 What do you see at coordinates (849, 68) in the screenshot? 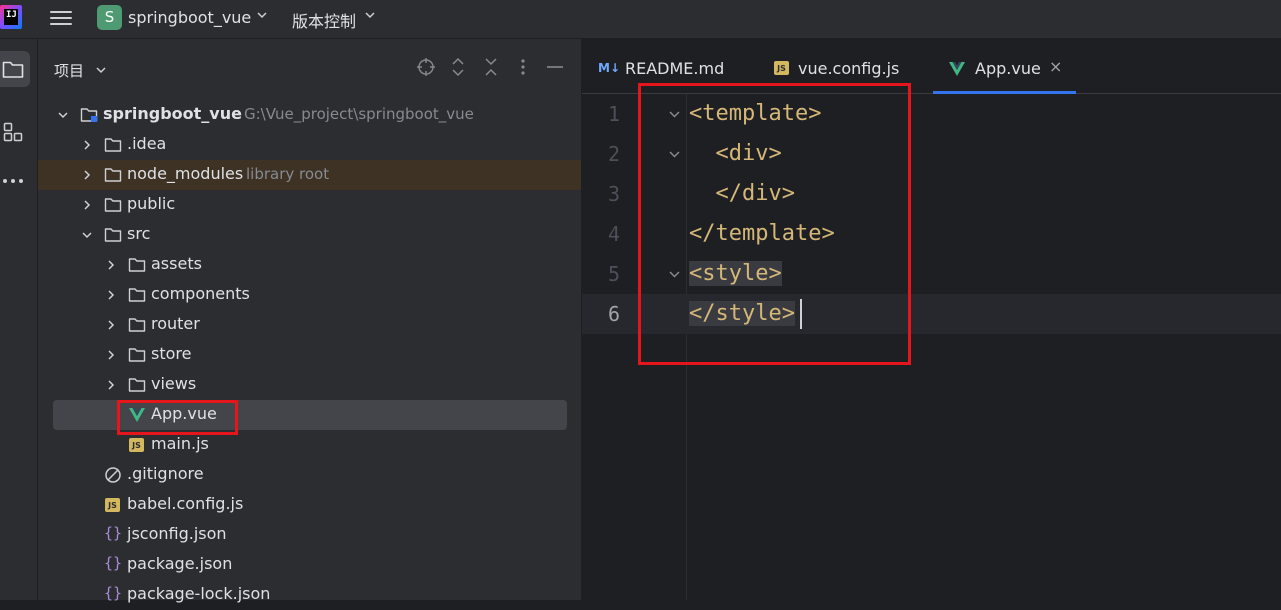
I see `tab-label: vue.config.js` at bounding box center [849, 68].